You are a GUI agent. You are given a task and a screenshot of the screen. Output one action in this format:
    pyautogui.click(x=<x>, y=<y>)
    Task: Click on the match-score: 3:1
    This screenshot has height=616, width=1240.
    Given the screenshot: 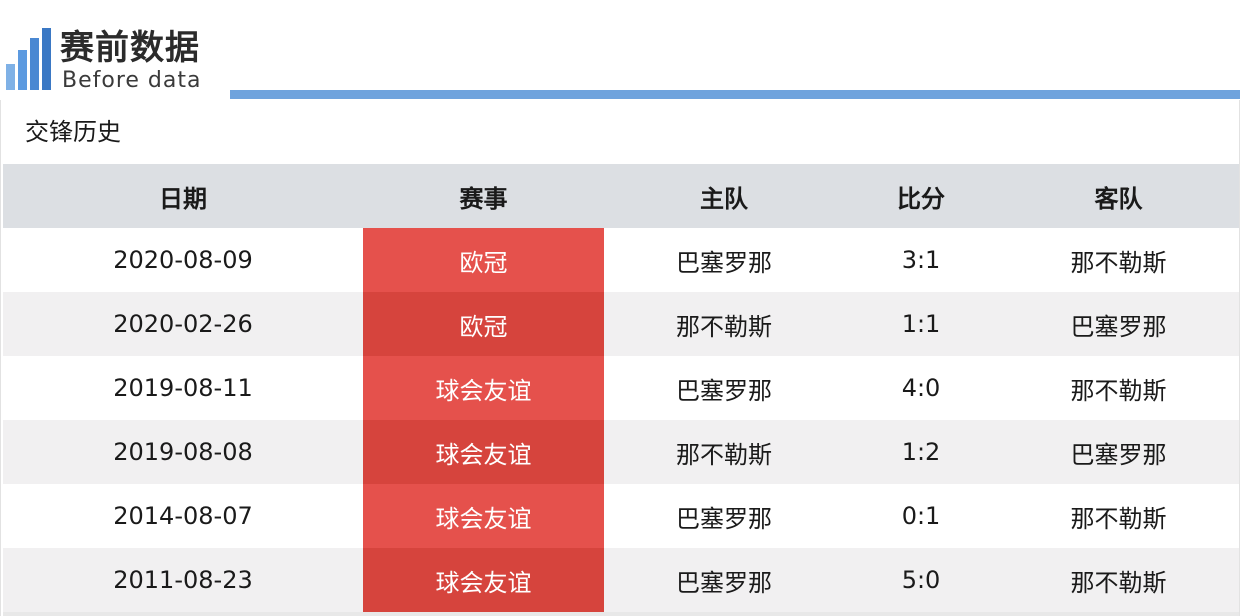 What is the action you would take?
    pyautogui.click(x=921, y=260)
    